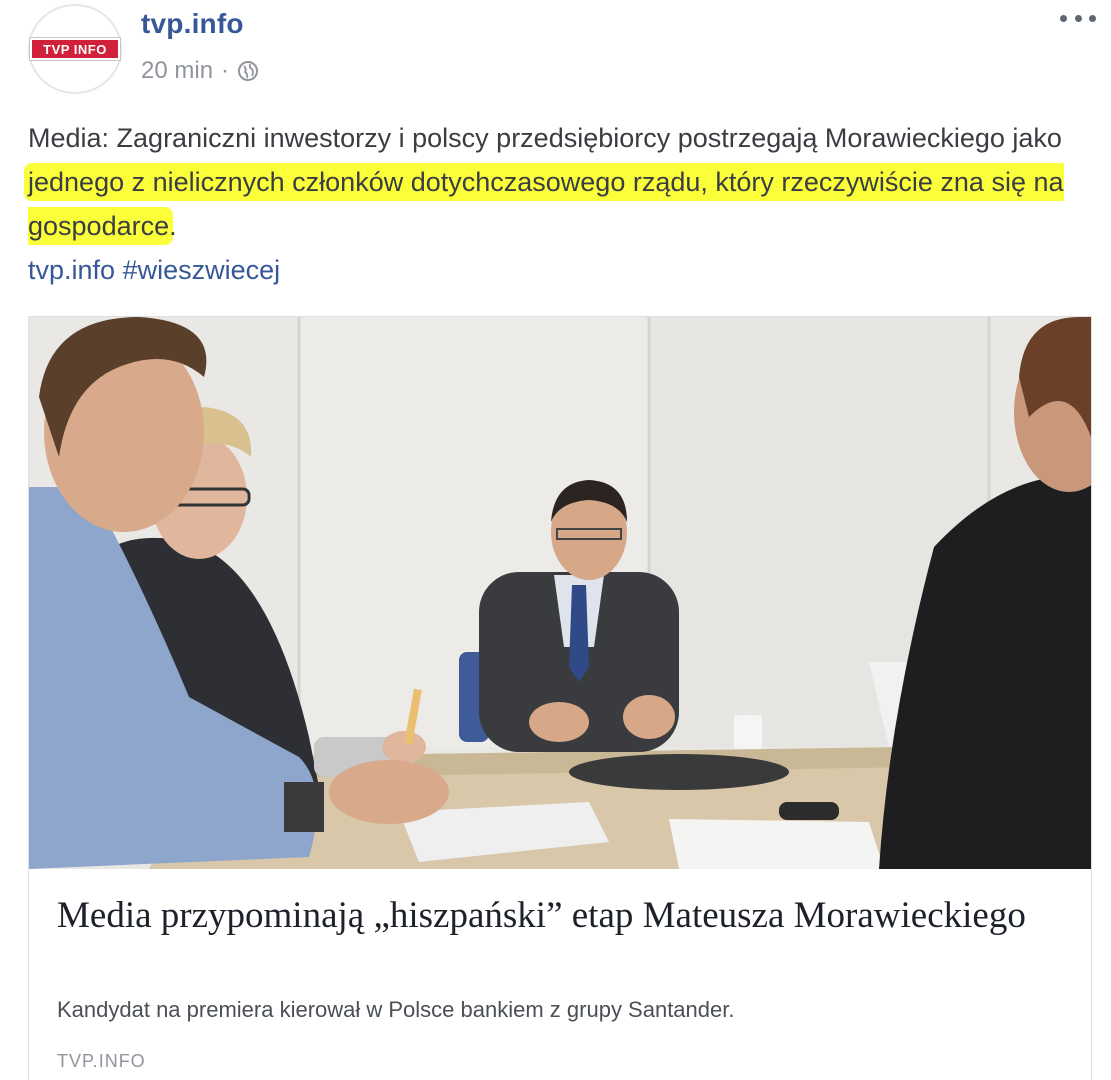 This screenshot has height=1080, width=1111. What do you see at coordinates (173, 226) in the screenshot?
I see `post-text-part2: .` at bounding box center [173, 226].